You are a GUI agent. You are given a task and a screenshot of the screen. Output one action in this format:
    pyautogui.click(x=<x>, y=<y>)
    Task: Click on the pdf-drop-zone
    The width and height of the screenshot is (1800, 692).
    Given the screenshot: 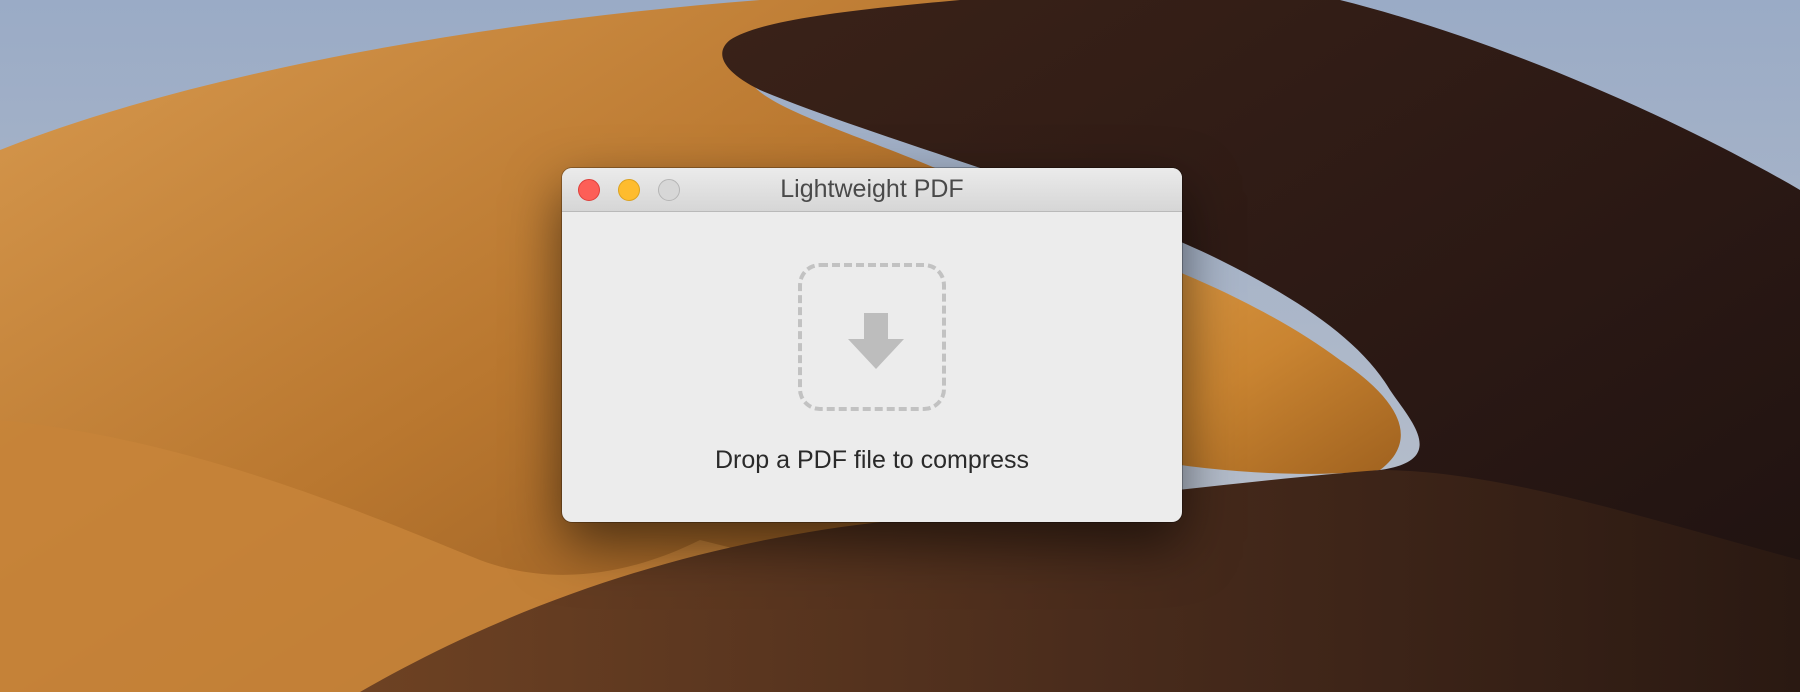 What is the action you would take?
    pyautogui.click(x=872, y=337)
    